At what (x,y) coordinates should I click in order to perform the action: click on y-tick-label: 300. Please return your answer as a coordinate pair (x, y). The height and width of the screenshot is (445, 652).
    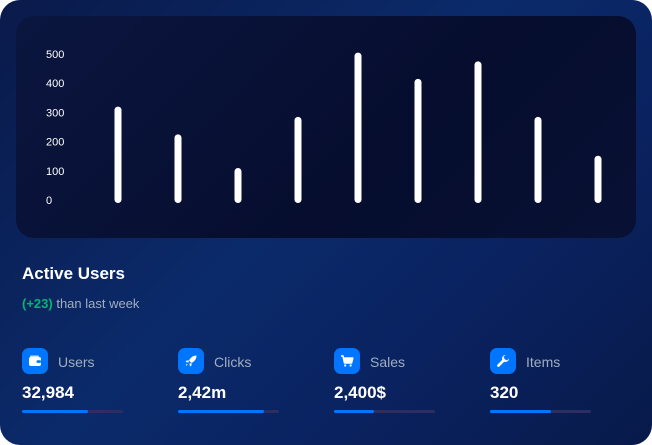
    Looking at the image, I should click on (55, 113).